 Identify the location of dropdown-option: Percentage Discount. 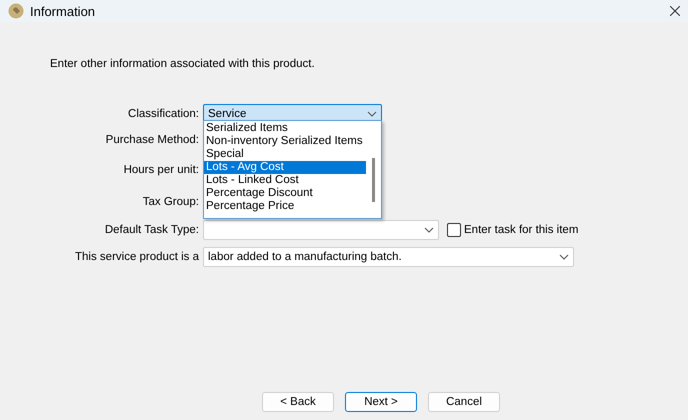
(285, 193).